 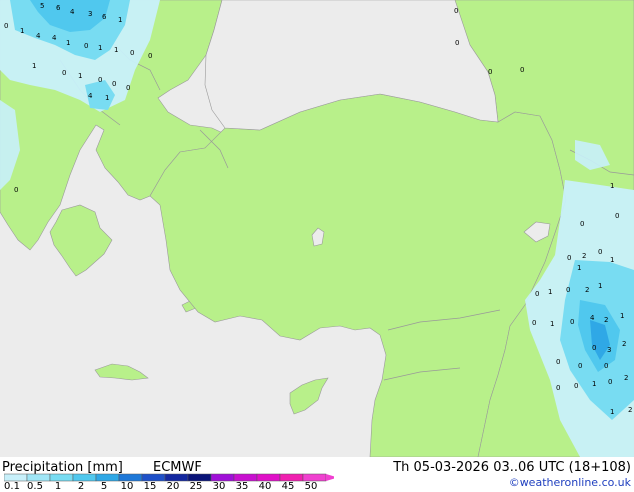 What do you see at coordinates (12, 486) in the screenshot?
I see `legend-tick-label: 0.1` at bounding box center [12, 486].